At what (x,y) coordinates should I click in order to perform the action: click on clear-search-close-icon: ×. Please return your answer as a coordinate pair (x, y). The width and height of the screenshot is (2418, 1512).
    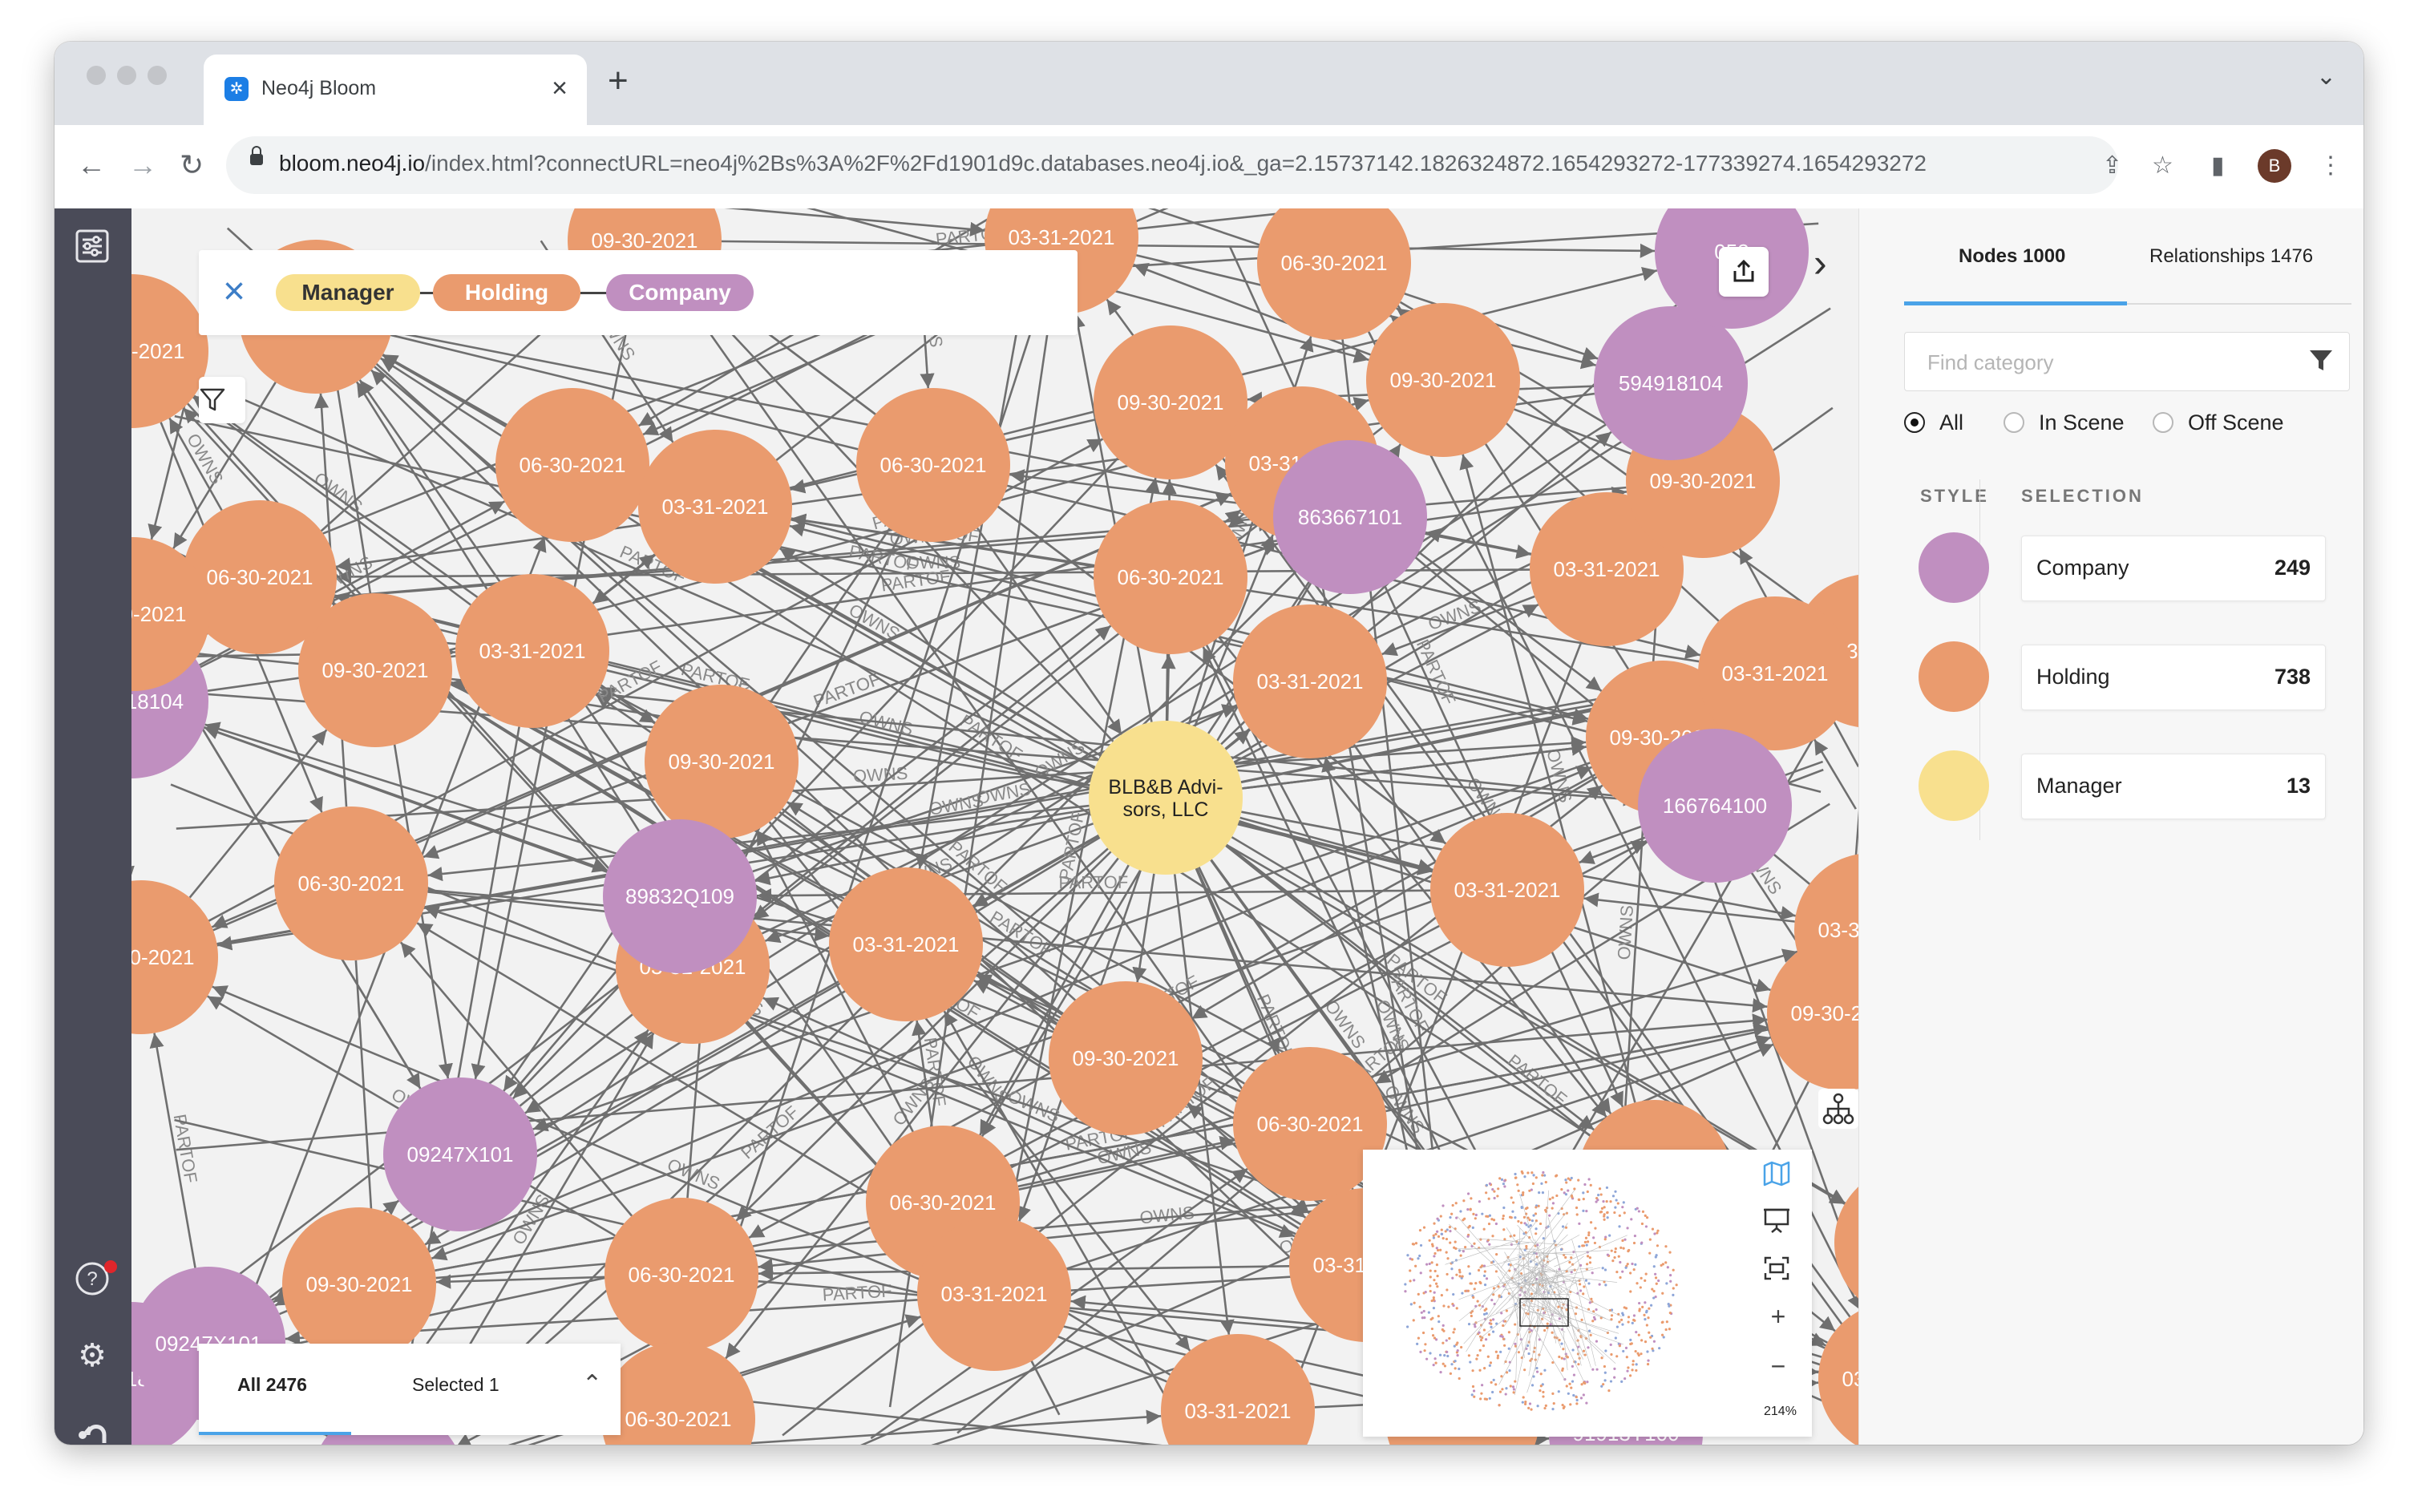
    Looking at the image, I should click on (234, 292).